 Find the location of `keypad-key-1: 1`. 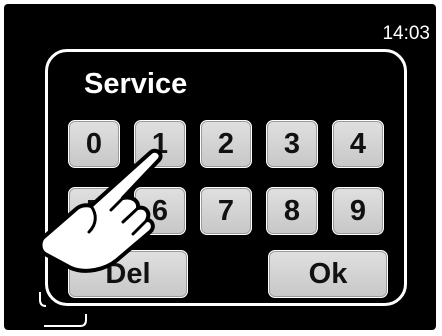

keypad-key-1: 1 is located at coordinates (160, 144).